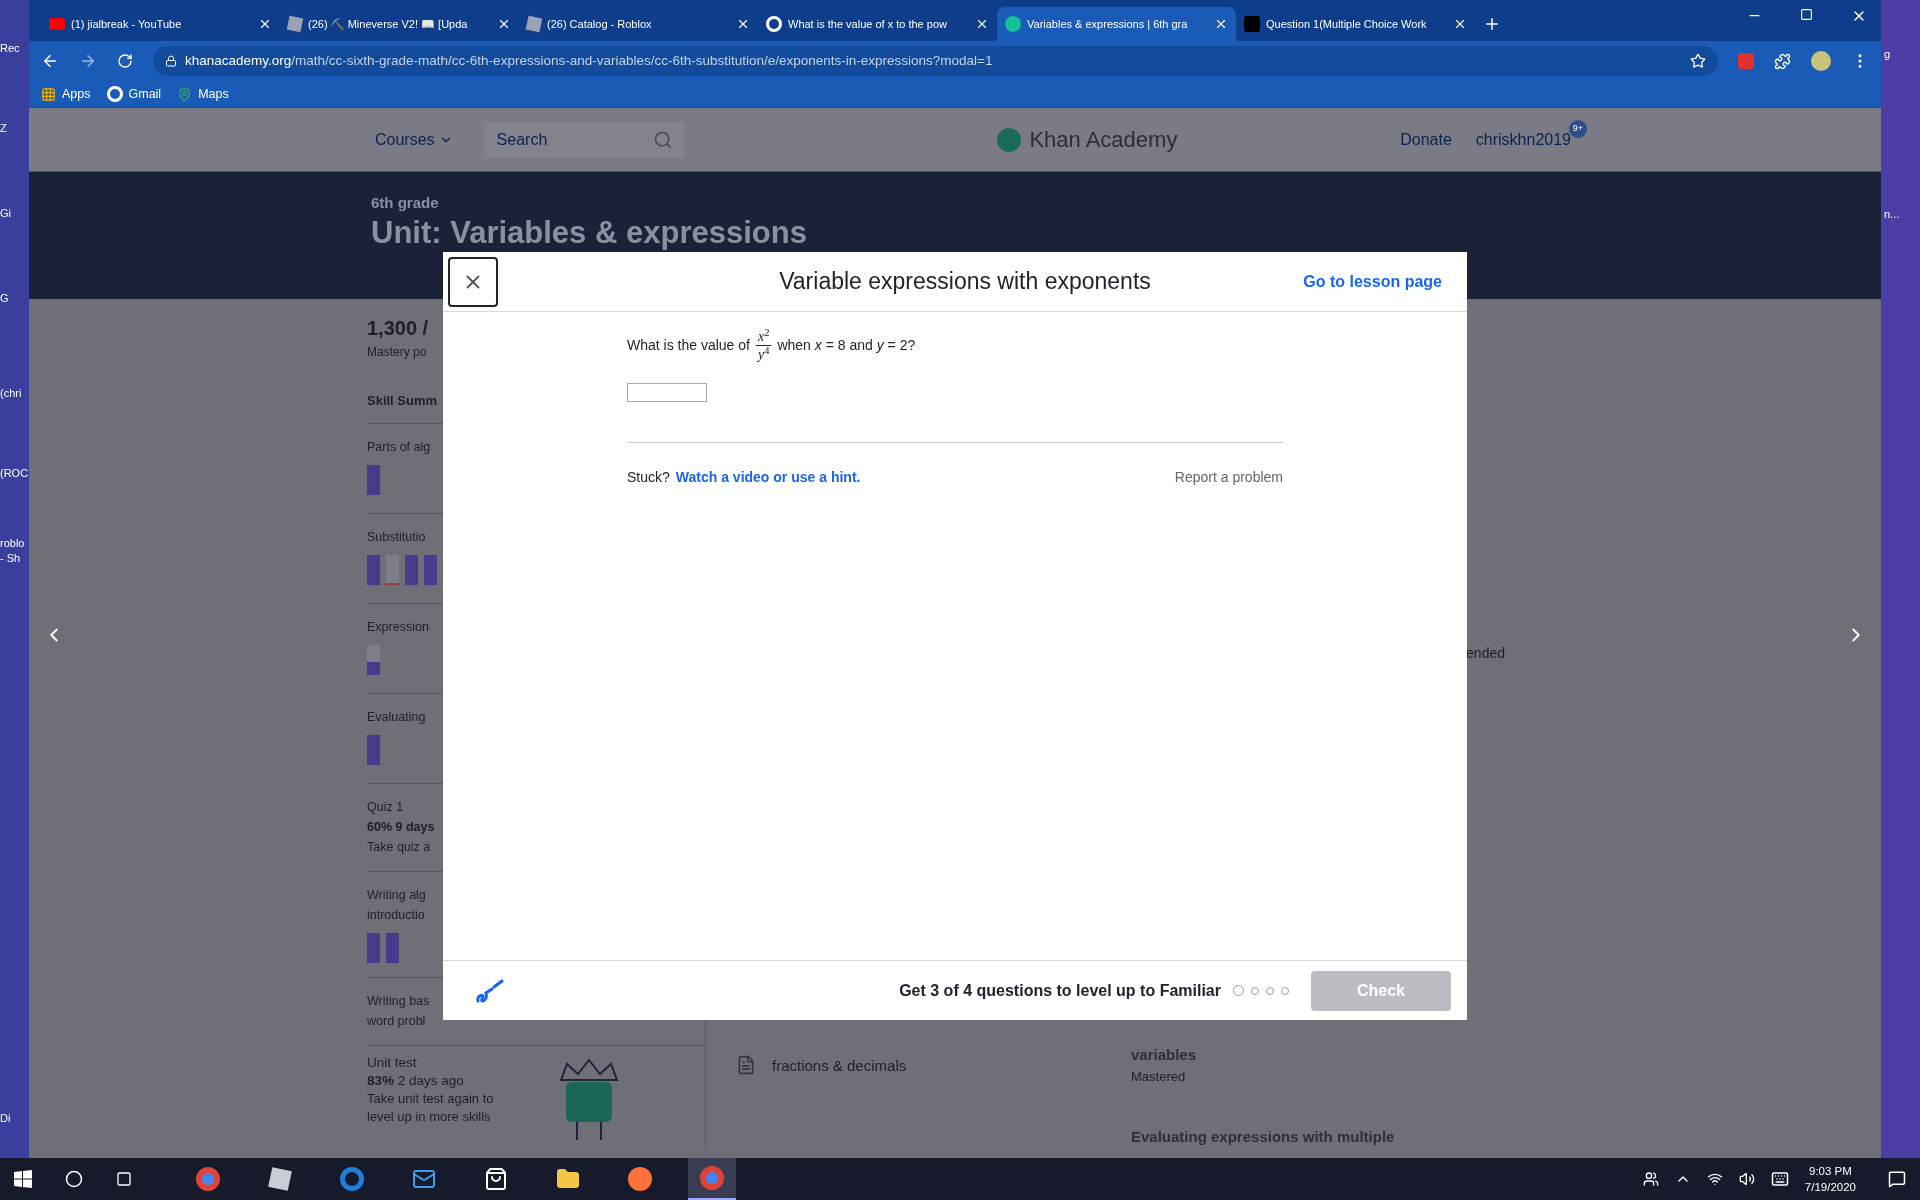  Describe the element at coordinates (4, 298) in the screenshot. I see `desktop-icon-label: G` at that location.